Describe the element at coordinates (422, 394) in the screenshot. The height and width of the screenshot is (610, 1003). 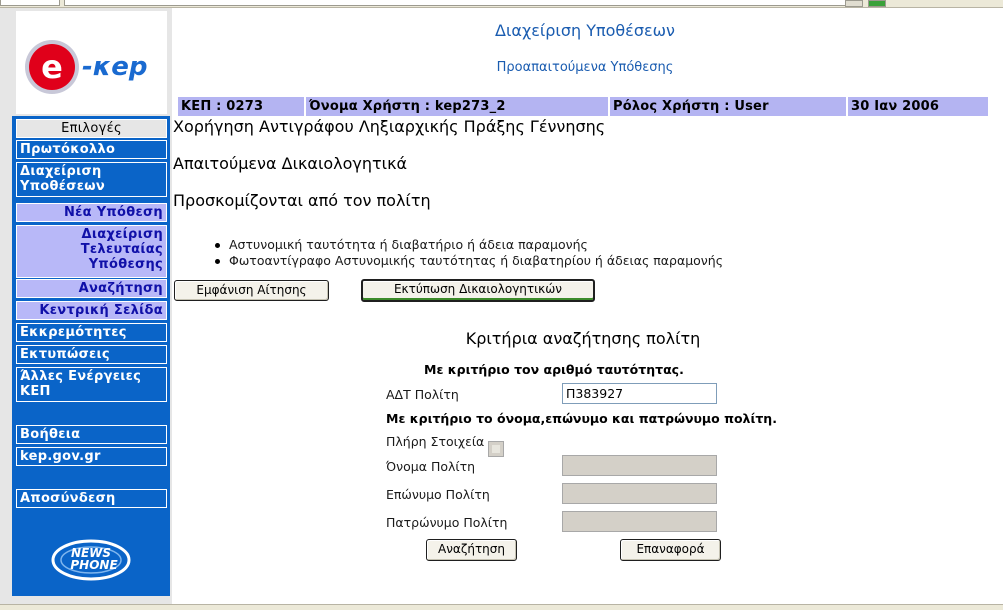
I see `citizen-id-label: ΑΔΤ Πολίτη` at that location.